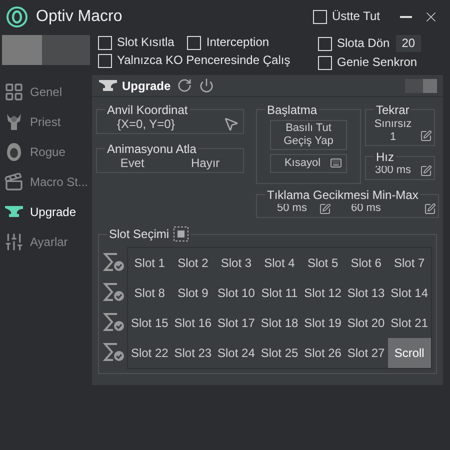 The height and width of the screenshot is (450, 450). Describe the element at coordinates (193, 263) in the screenshot. I see `slot-item: Slot 2` at that location.